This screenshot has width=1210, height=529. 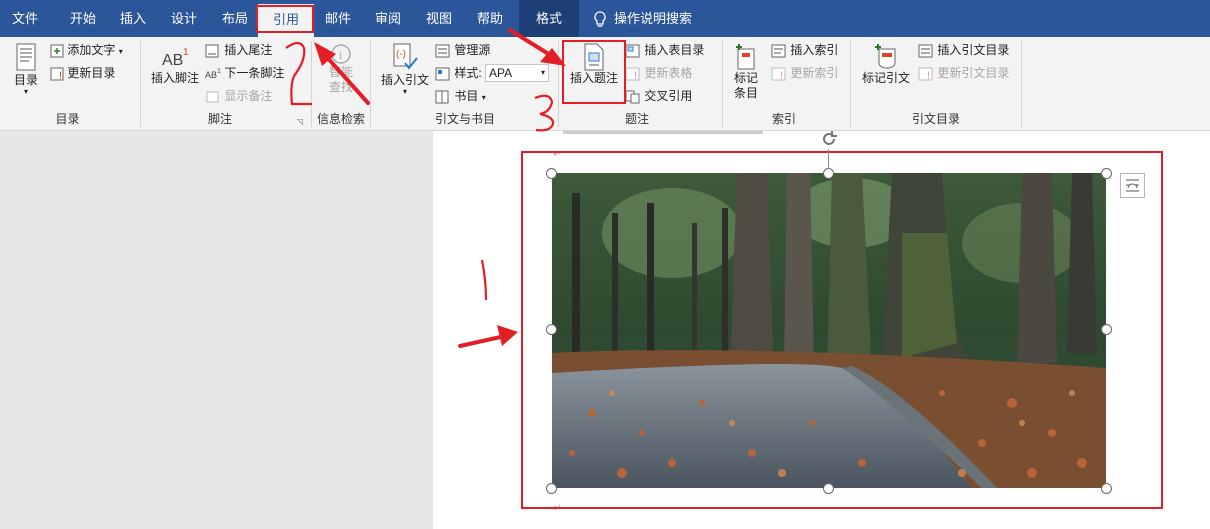 I want to click on annotation-overlay, so click(x=425, y=188).